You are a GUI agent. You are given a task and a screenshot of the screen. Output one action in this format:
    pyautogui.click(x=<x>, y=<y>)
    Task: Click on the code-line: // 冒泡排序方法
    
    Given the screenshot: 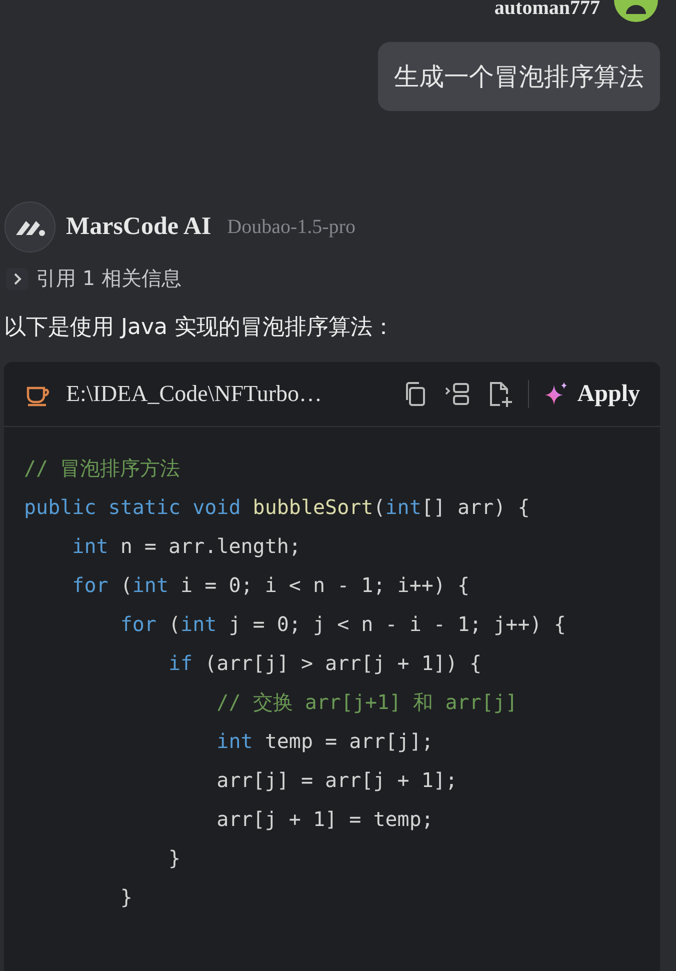 What is the action you would take?
    pyautogui.click(x=103, y=468)
    